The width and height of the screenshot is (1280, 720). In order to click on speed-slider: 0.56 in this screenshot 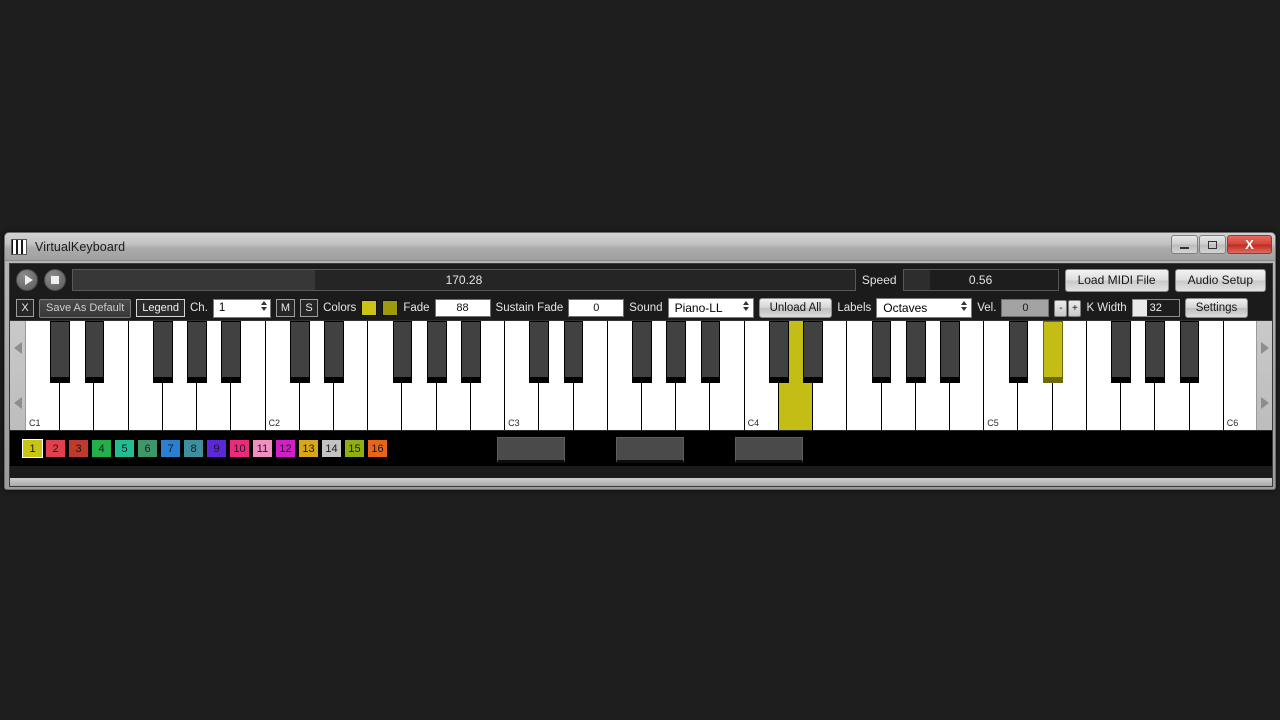, I will do `click(980, 280)`.